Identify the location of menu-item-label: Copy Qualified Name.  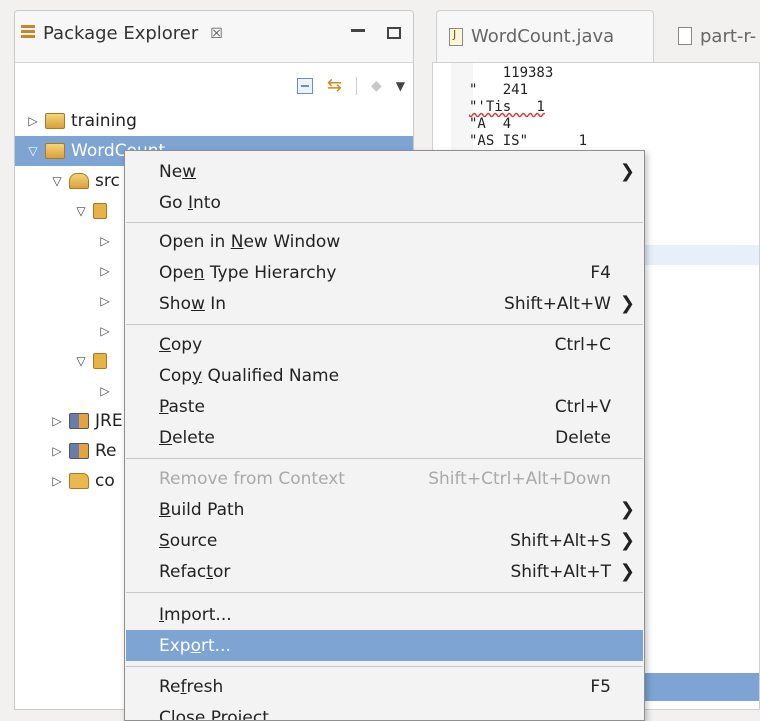
(397, 376).